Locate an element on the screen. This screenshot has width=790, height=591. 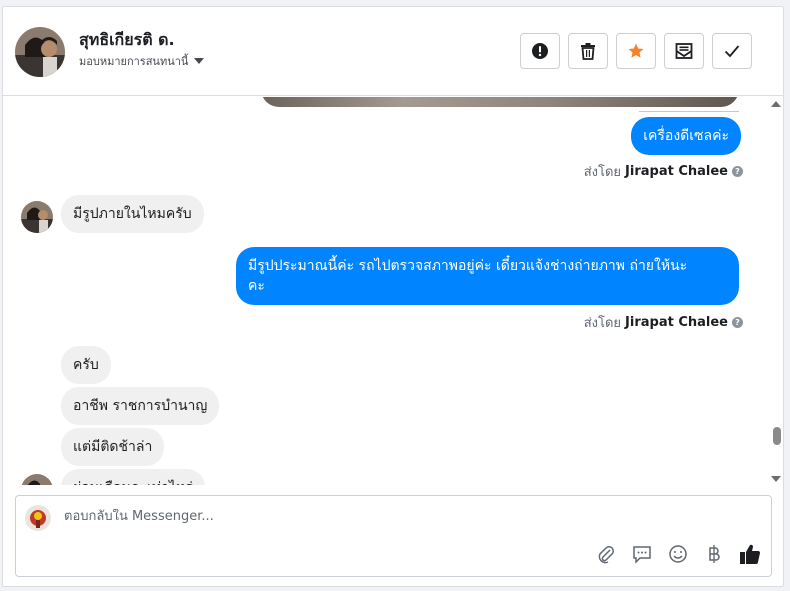
message-line: คะ is located at coordinates (256, 286).